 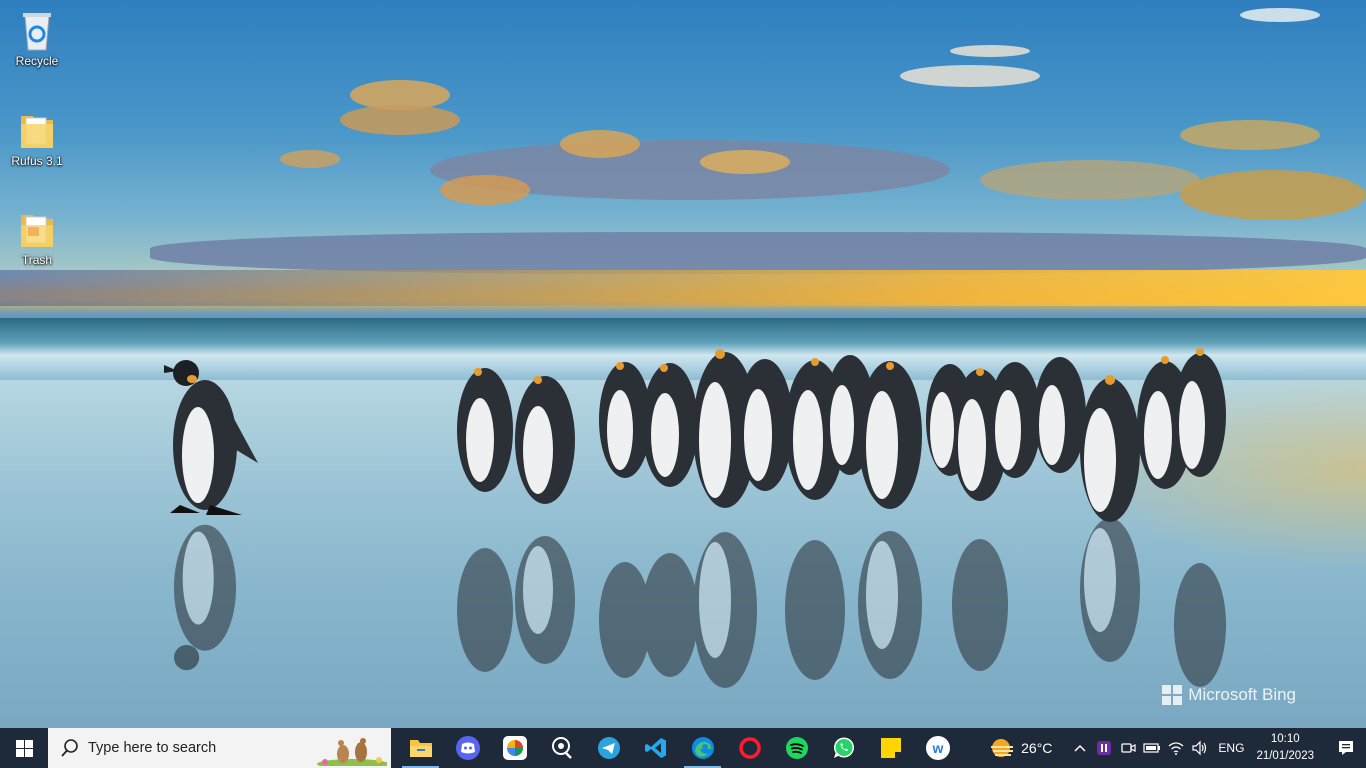 I want to click on file-explorer-icon, so click(x=420, y=748).